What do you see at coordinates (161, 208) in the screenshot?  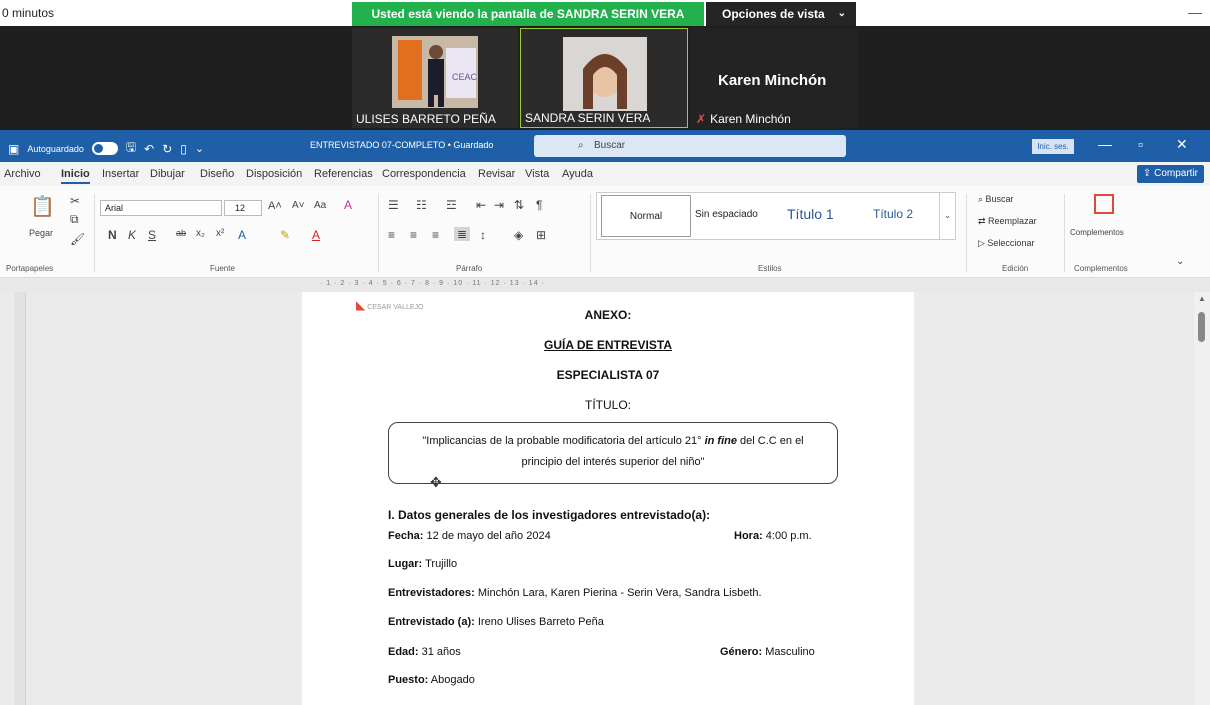 I see `font-name-select: Arial` at bounding box center [161, 208].